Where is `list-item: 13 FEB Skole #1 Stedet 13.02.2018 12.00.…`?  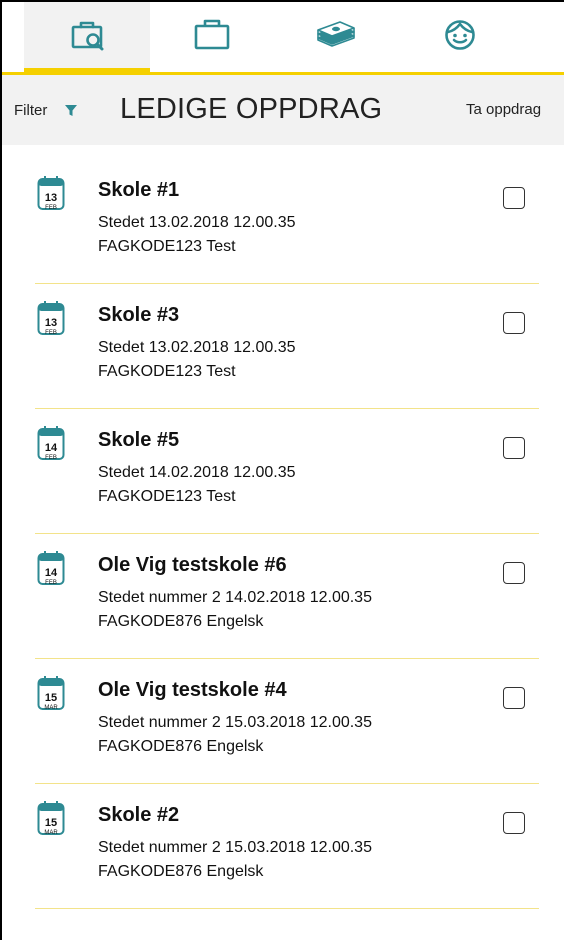 list-item: 13 FEB Skole #1 Stedet 13.02.2018 12.00.… is located at coordinates (287, 221).